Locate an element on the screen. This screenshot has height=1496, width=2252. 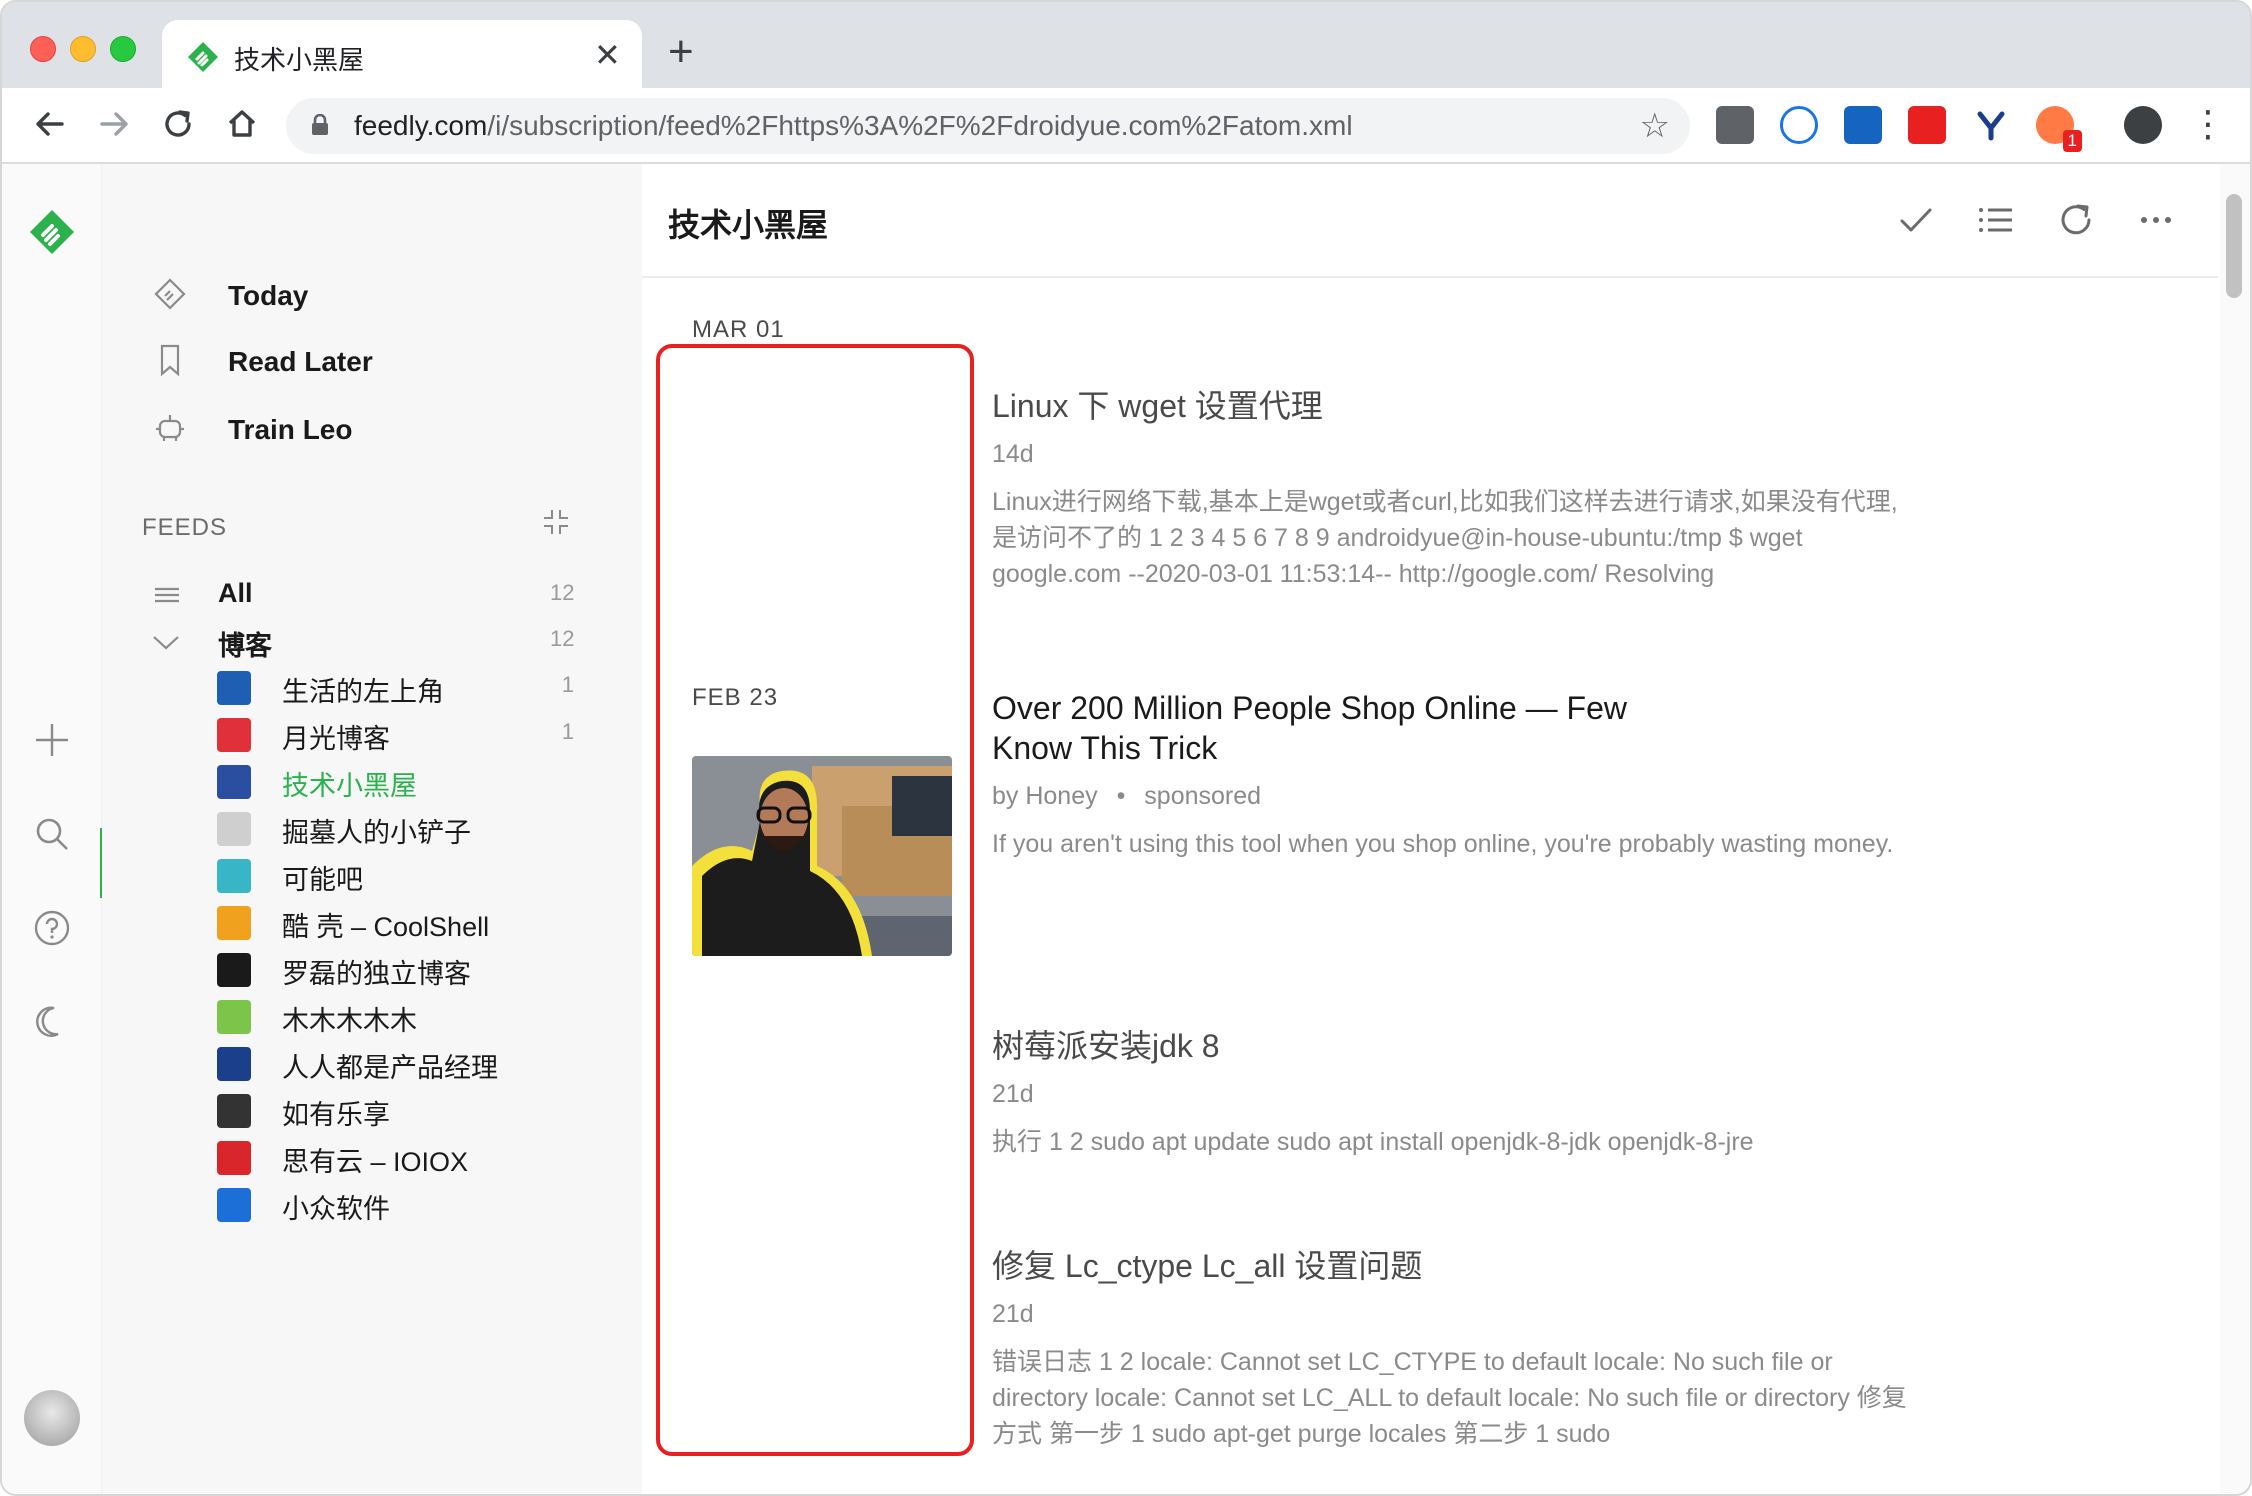
refresh-icon is located at coordinates (2076, 224).